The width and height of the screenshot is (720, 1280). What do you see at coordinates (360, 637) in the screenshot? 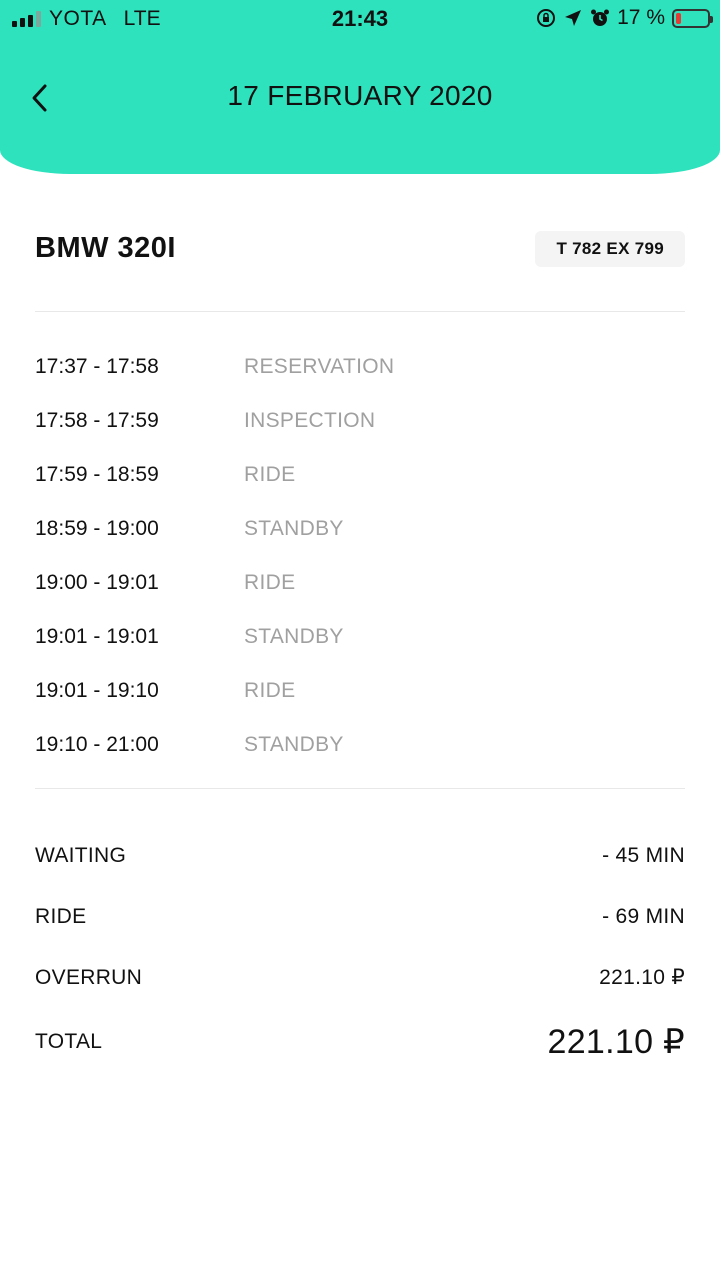
I see `timeline-row: 19:01 - 19:01 STANDBY` at bounding box center [360, 637].